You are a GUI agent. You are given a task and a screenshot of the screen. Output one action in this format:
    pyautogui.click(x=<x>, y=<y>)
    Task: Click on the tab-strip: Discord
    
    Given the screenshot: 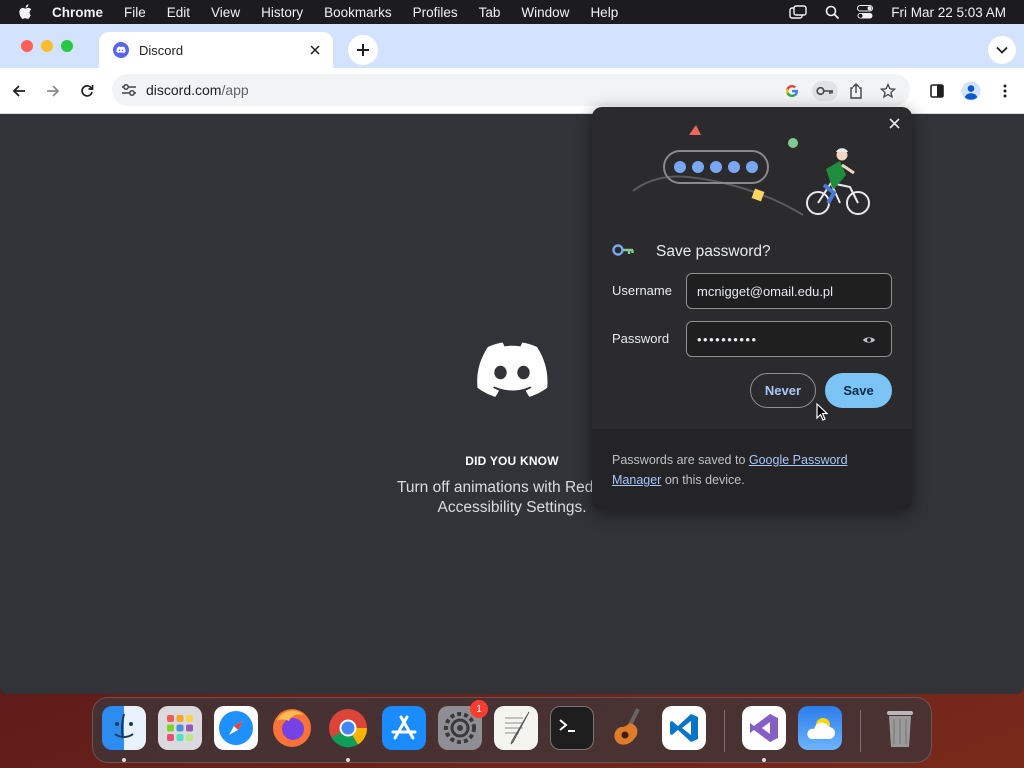 What is the action you would take?
    pyautogui.click(x=512, y=46)
    